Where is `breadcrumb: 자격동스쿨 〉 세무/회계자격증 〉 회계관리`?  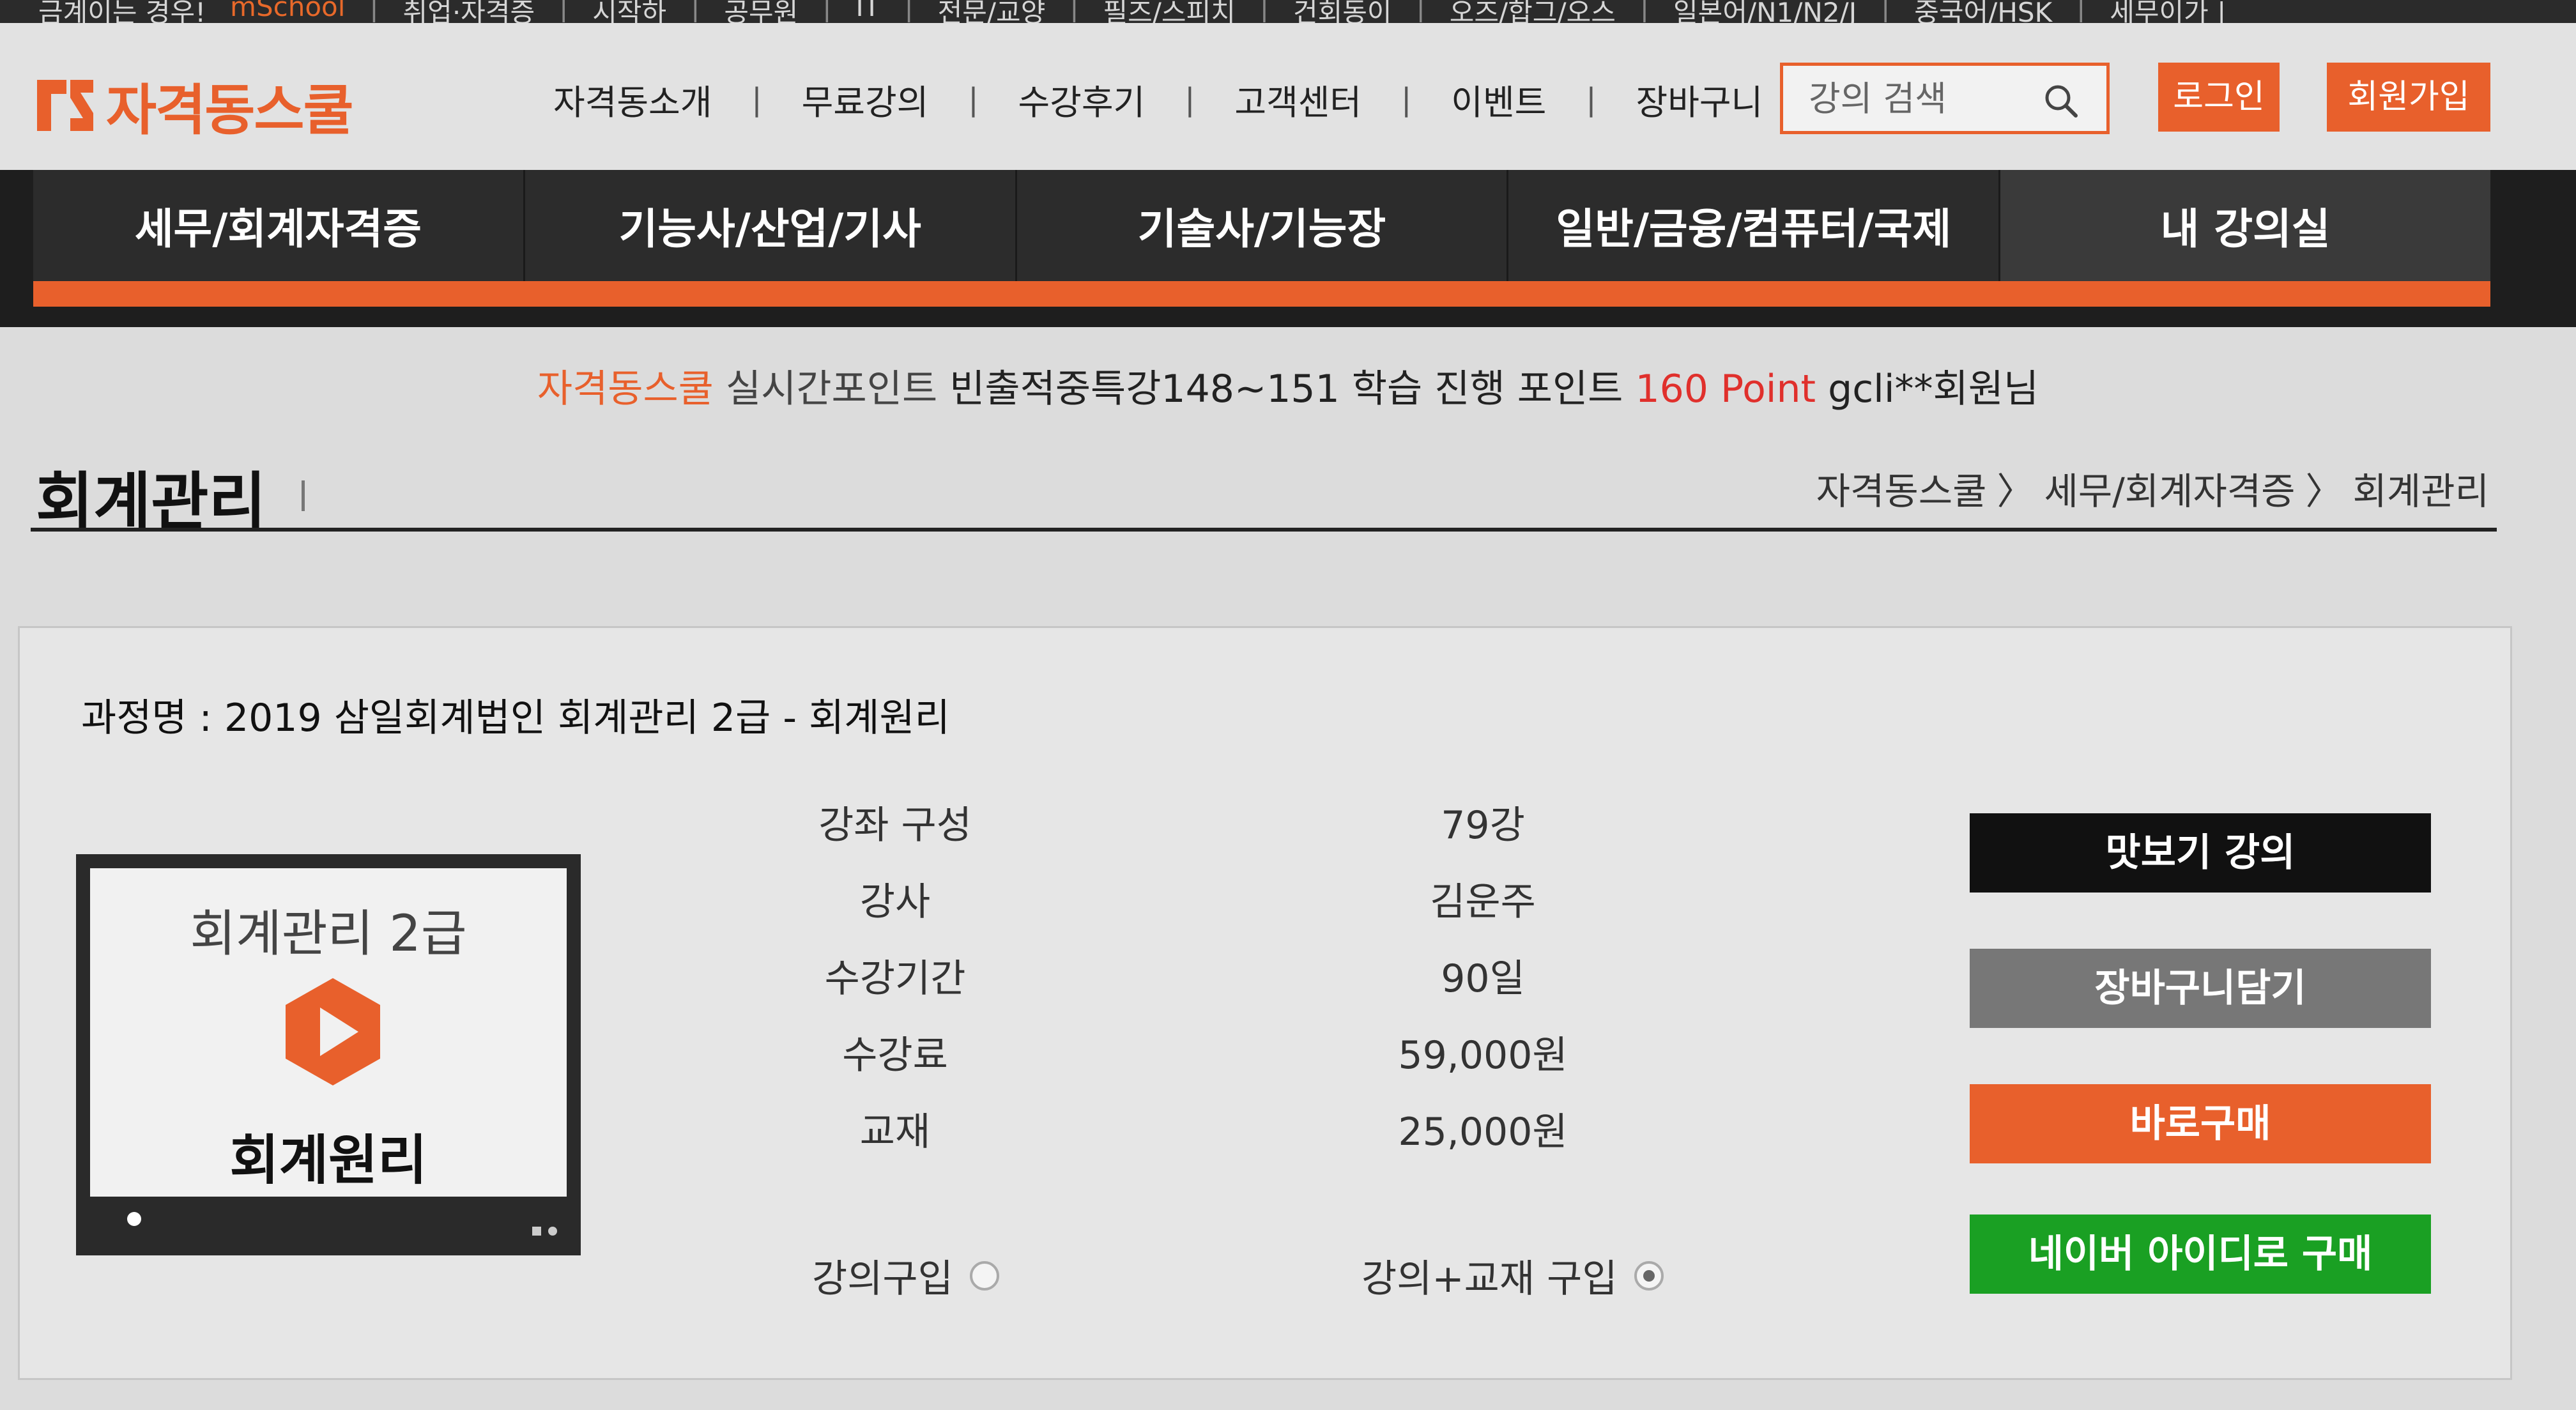
breadcrumb: 자격동스쿨 〉 세무/회계자격증 〉 회계관리 is located at coordinates (2152, 488).